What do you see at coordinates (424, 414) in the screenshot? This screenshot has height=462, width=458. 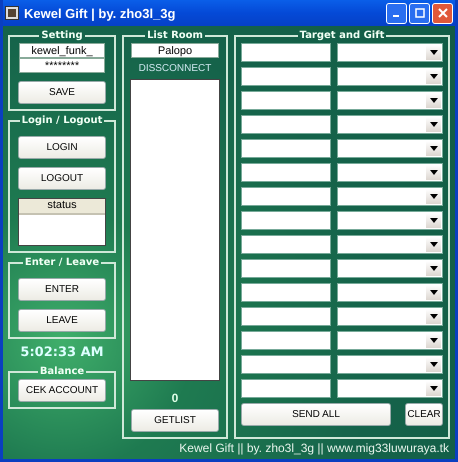 I see `clear-button: CLEAR` at bounding box center [424, 414].